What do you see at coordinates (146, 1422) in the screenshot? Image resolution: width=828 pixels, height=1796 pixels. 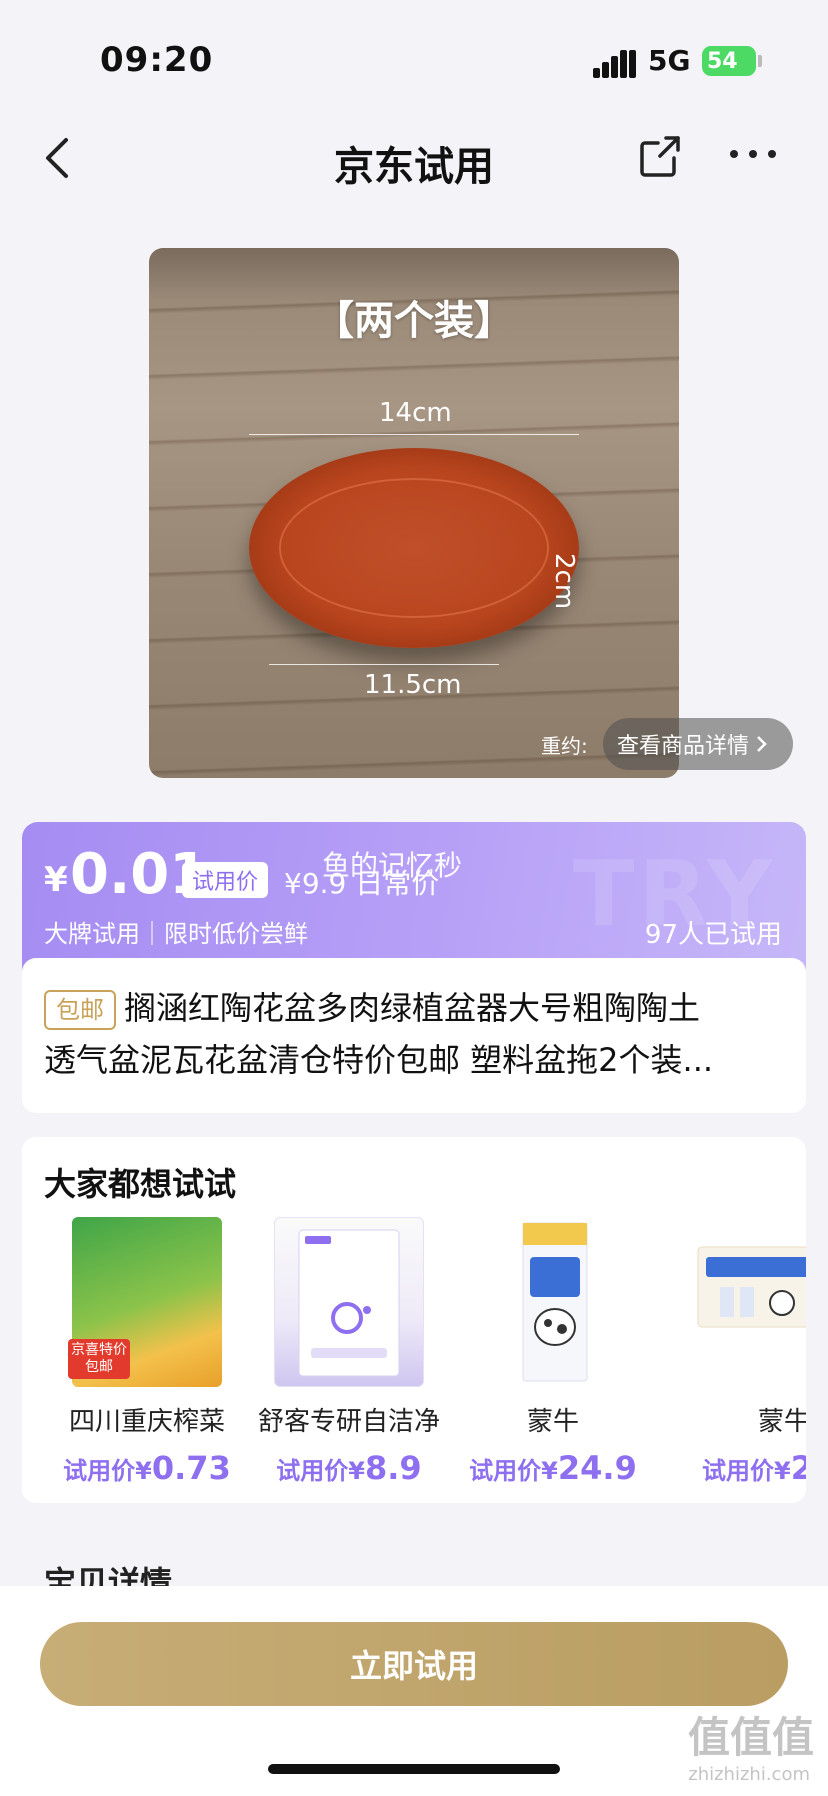 I see `recommend-item-name: 四川重庆榨菜` at bounding box center [146, 1422].